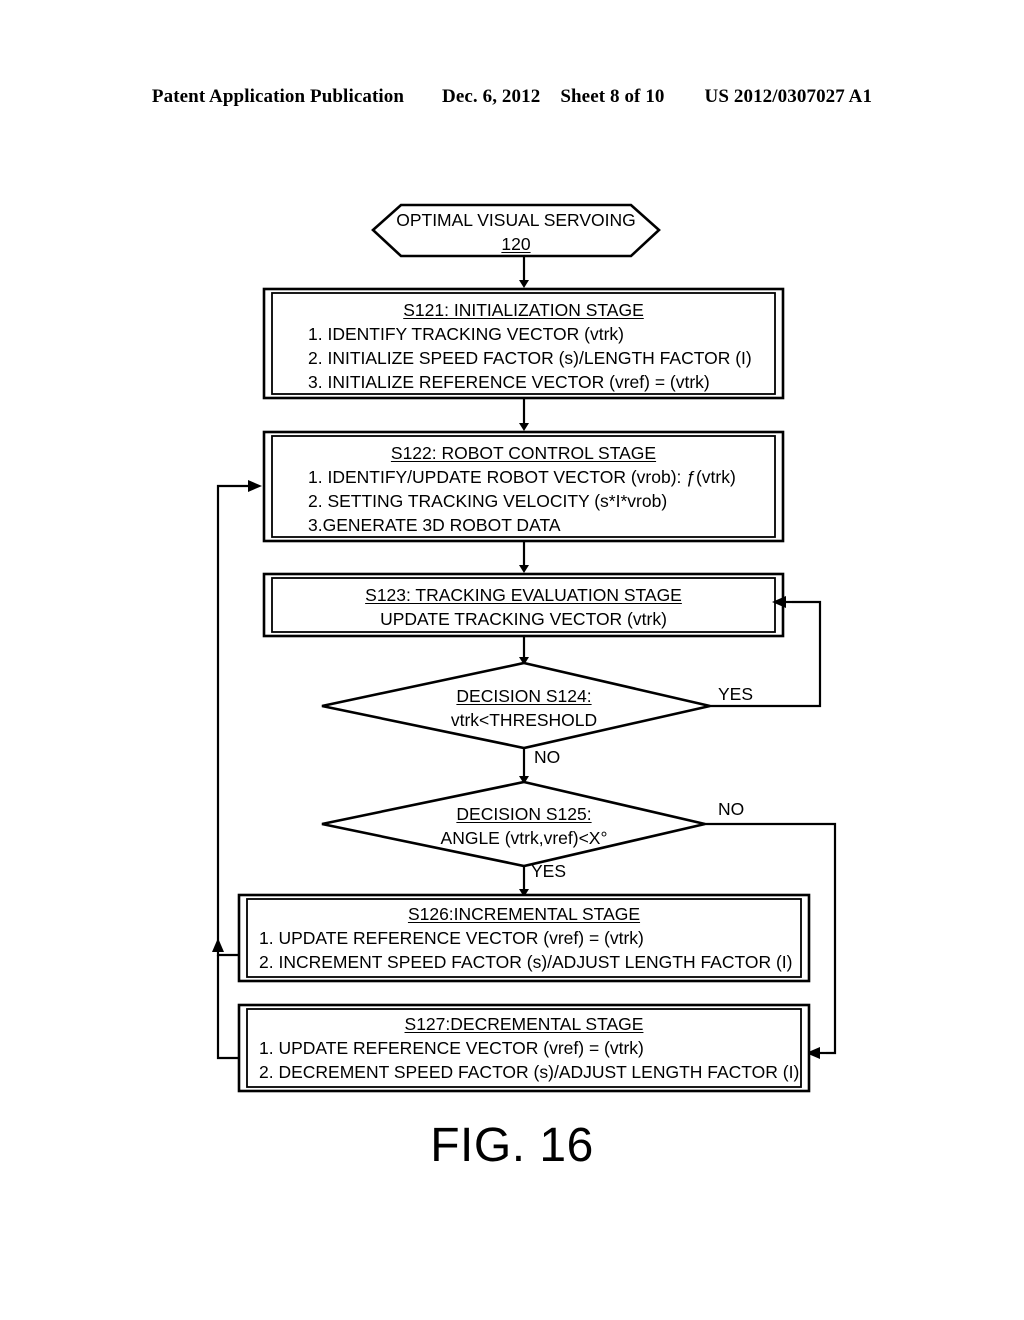 Image resolution: width=1024 pixels, height=1320 pixels. What do you see at coordinates (736, 694) in the screenshot?
I see `s124-yes-label: YES` at bounding box center [736, 694].